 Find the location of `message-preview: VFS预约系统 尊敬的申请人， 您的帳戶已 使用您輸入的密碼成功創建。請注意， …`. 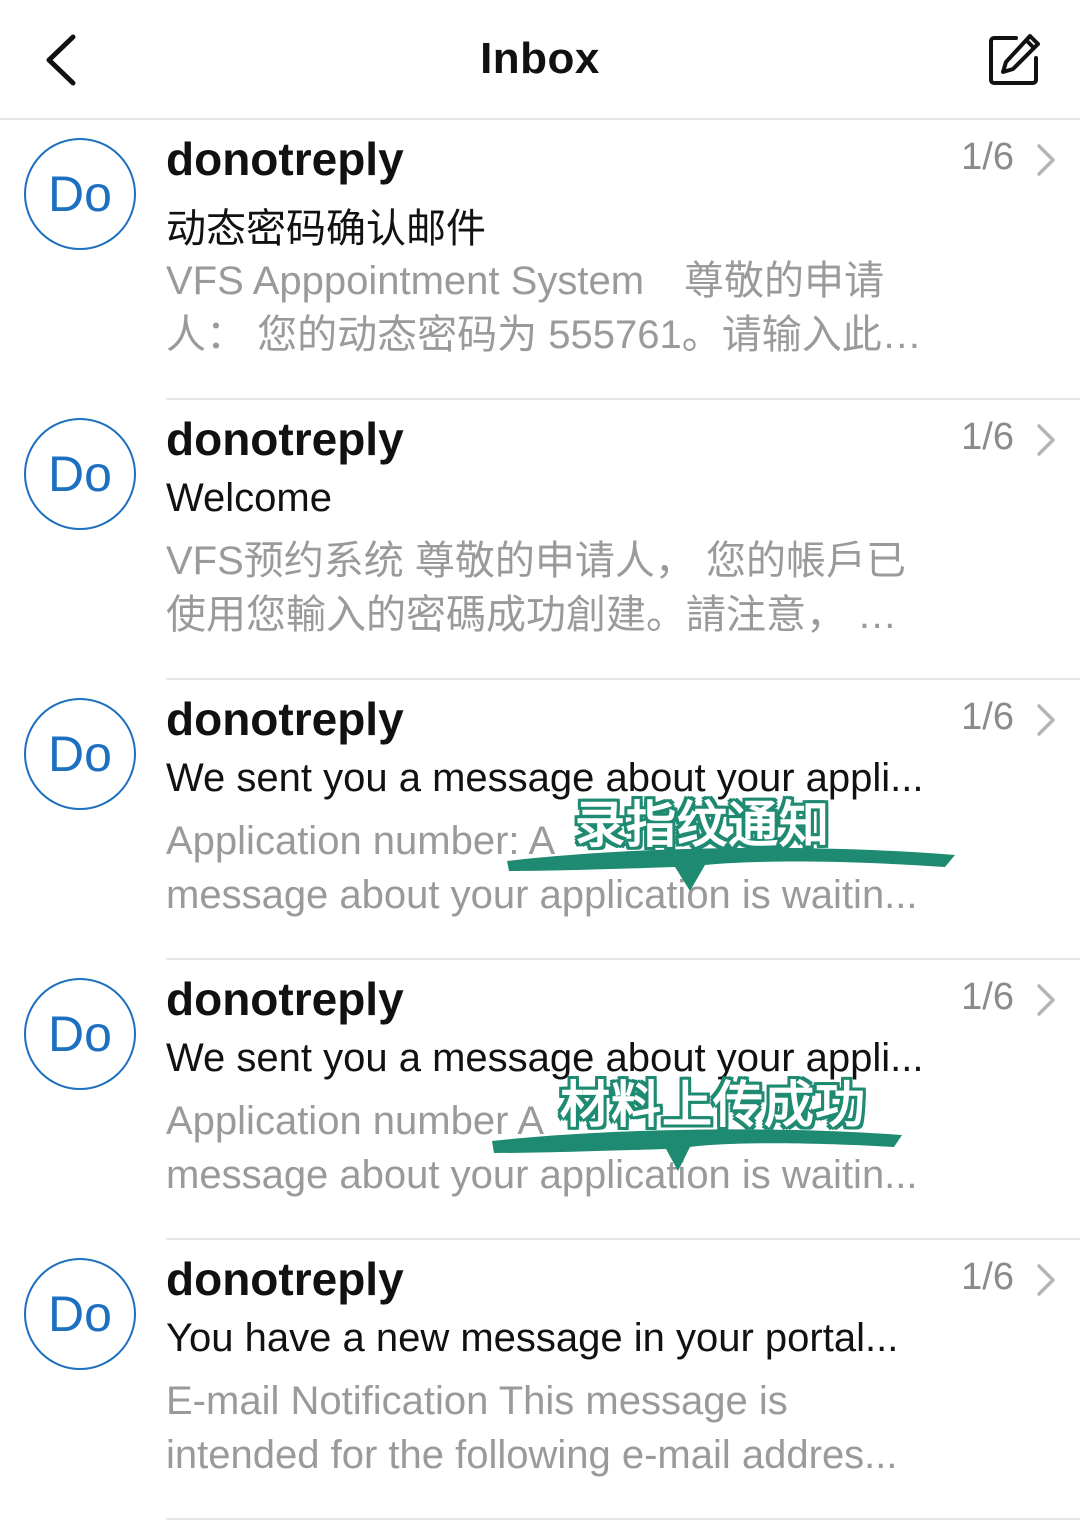

message-preview: VFS预约系统 尊敬的申请人， 您的帳戶已 使用您輸入的密碼成功創建。請注意， … is located at coordinates (536, 588).